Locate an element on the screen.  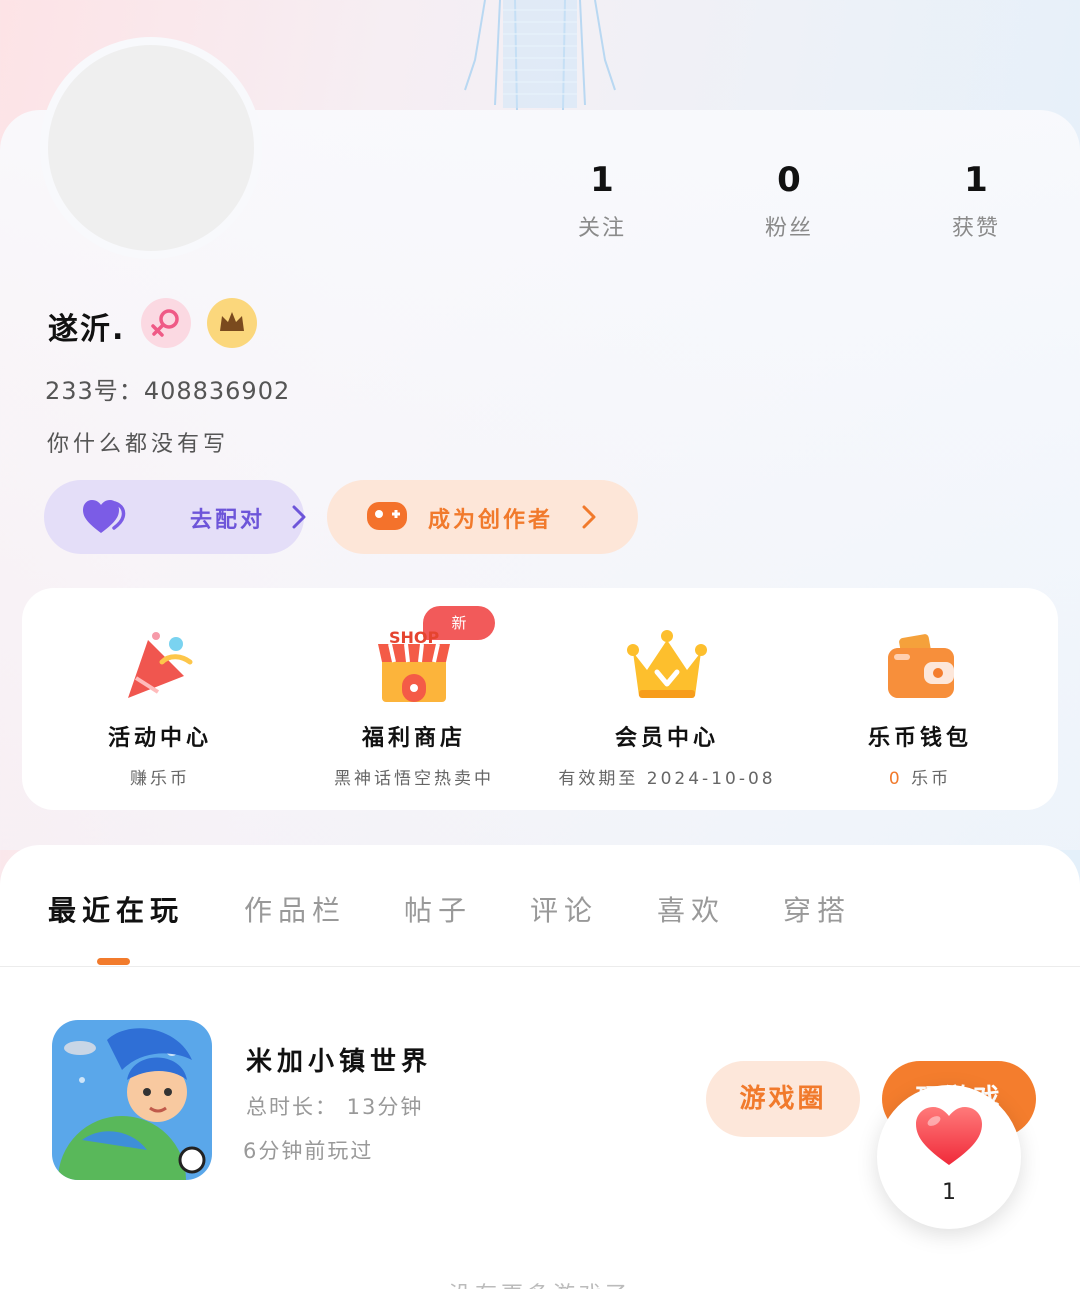
tab-outfits: 穿搭 is located at coordinates (817, 909).